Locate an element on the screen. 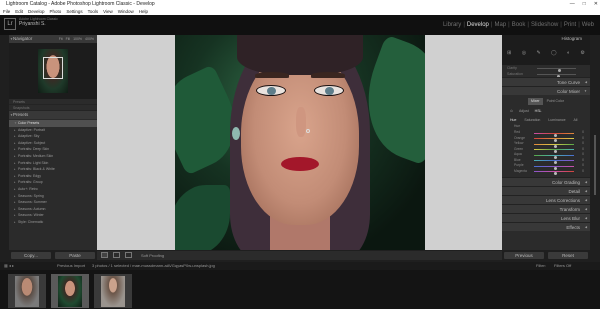 The image size is (600, 309). navigator-viewport-rect is located at coordinates (53, 68).